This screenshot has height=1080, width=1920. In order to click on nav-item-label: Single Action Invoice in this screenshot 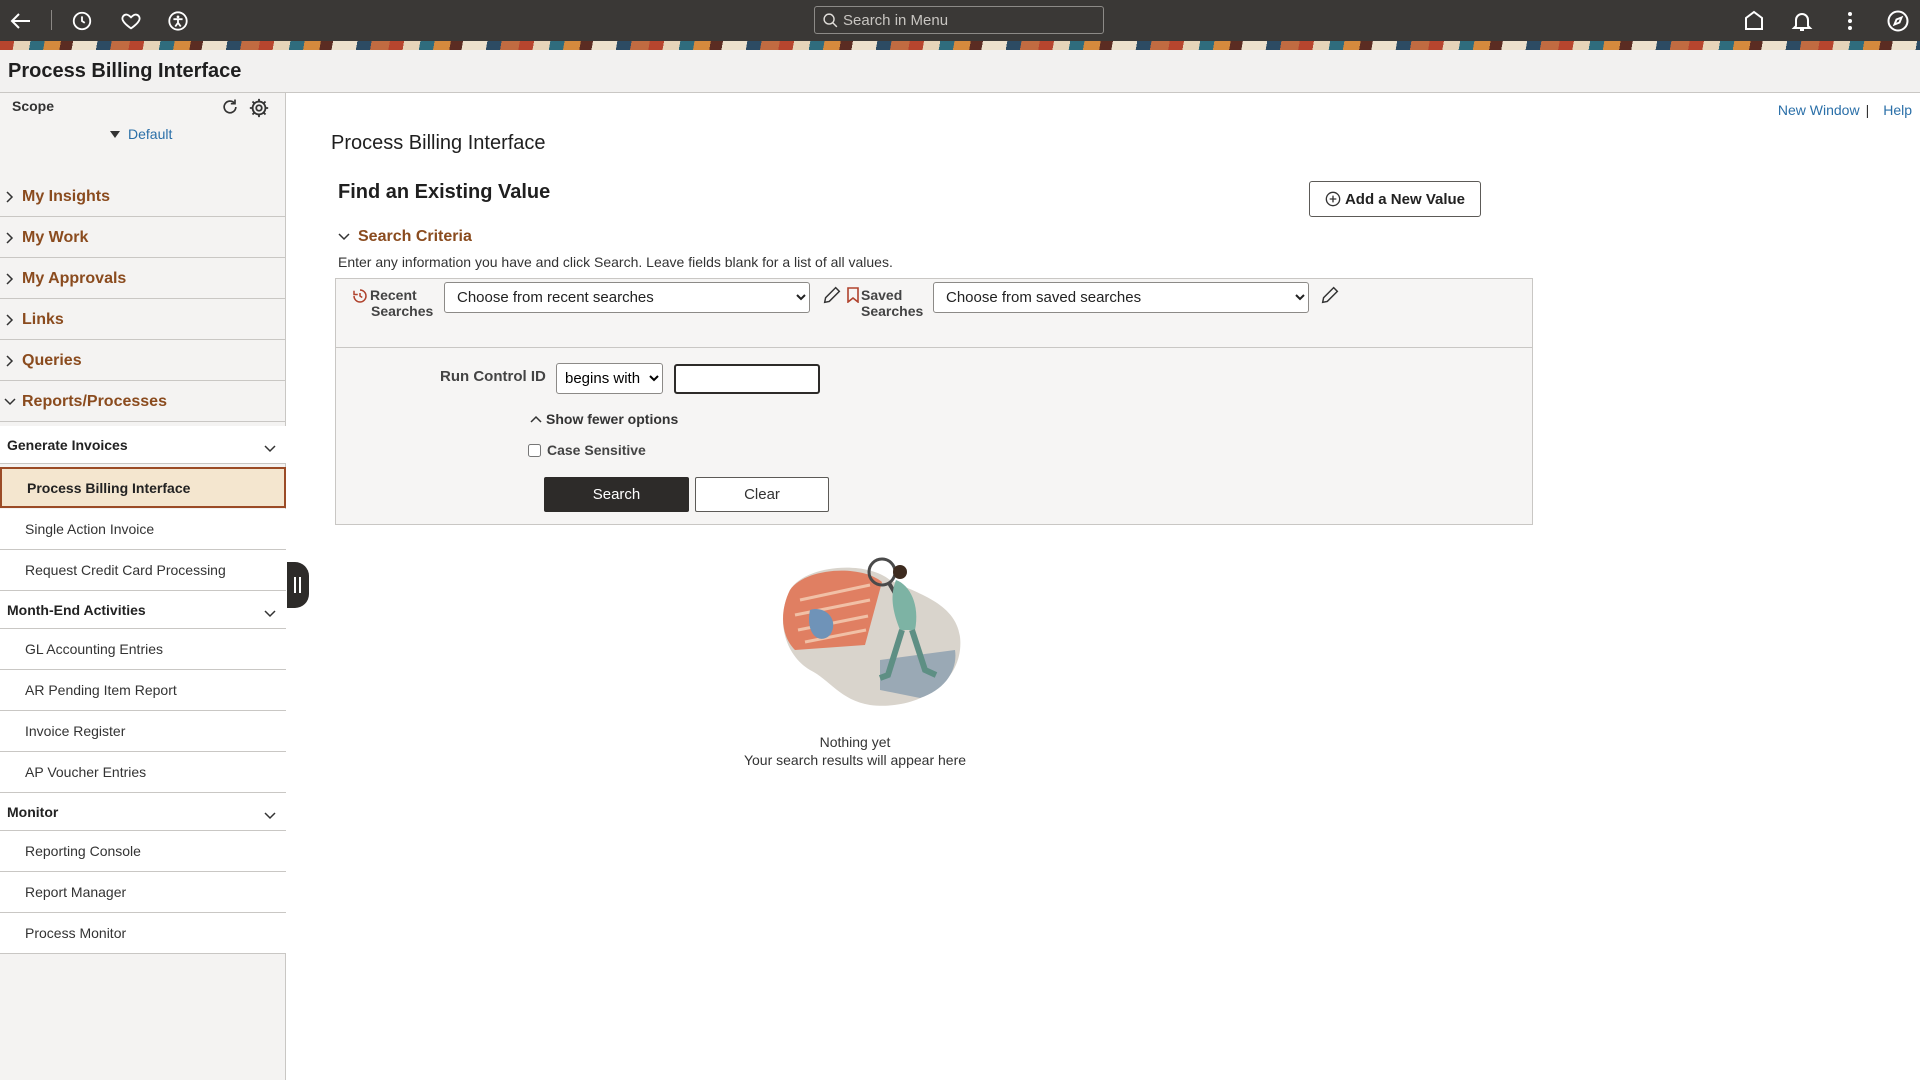, I will do `click(90, 529)`.